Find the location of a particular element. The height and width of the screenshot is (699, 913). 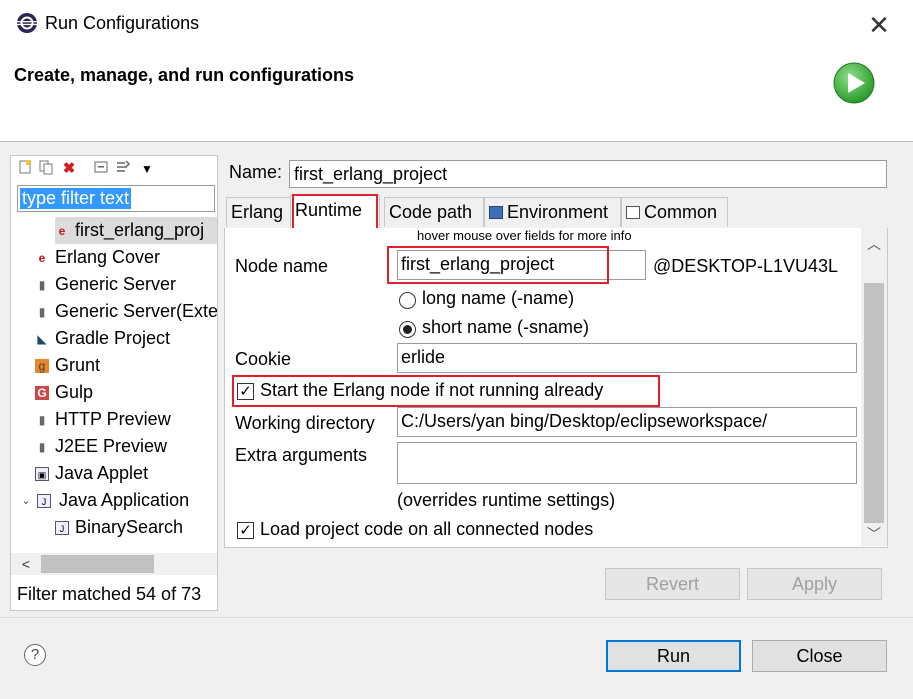

delete-config-icon: ✖ is located at coordinates (69, 169).